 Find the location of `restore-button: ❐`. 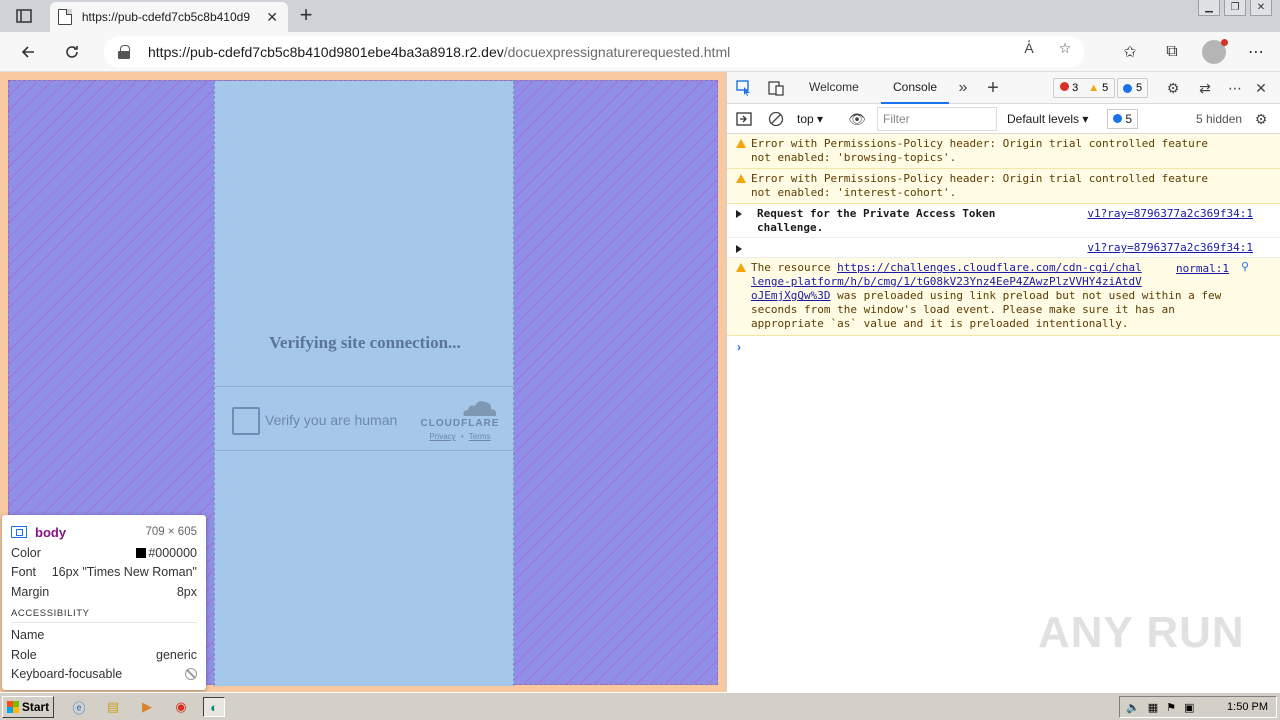

restore-button: ❐ is located at coordinates (1235, 8).